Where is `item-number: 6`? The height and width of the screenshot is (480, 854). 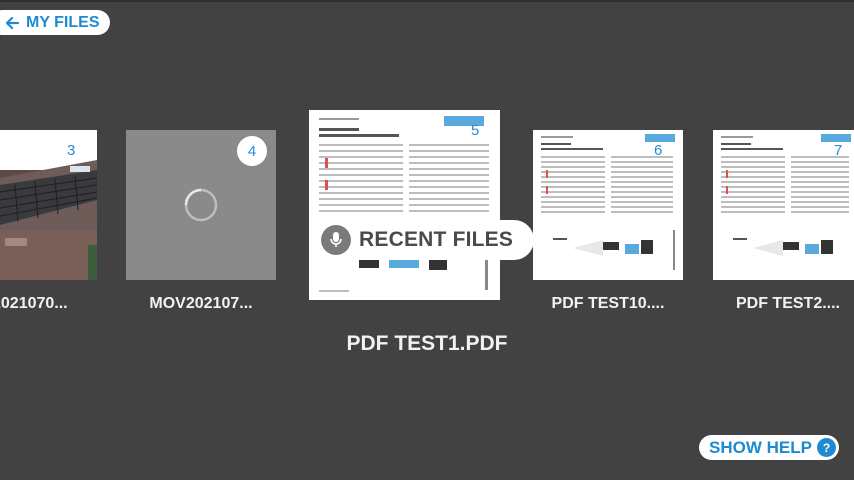 item-number: 6 is located at coordinates (658, 150).